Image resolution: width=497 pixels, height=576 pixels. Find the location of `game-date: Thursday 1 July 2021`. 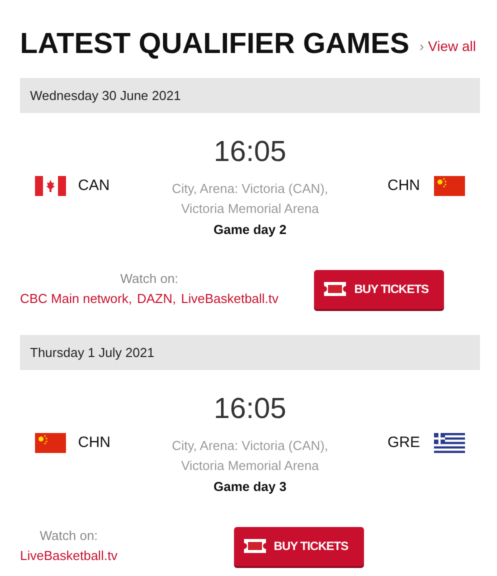

game-date: Thursday 1 July 2021 is located at coordinates (92, 353).